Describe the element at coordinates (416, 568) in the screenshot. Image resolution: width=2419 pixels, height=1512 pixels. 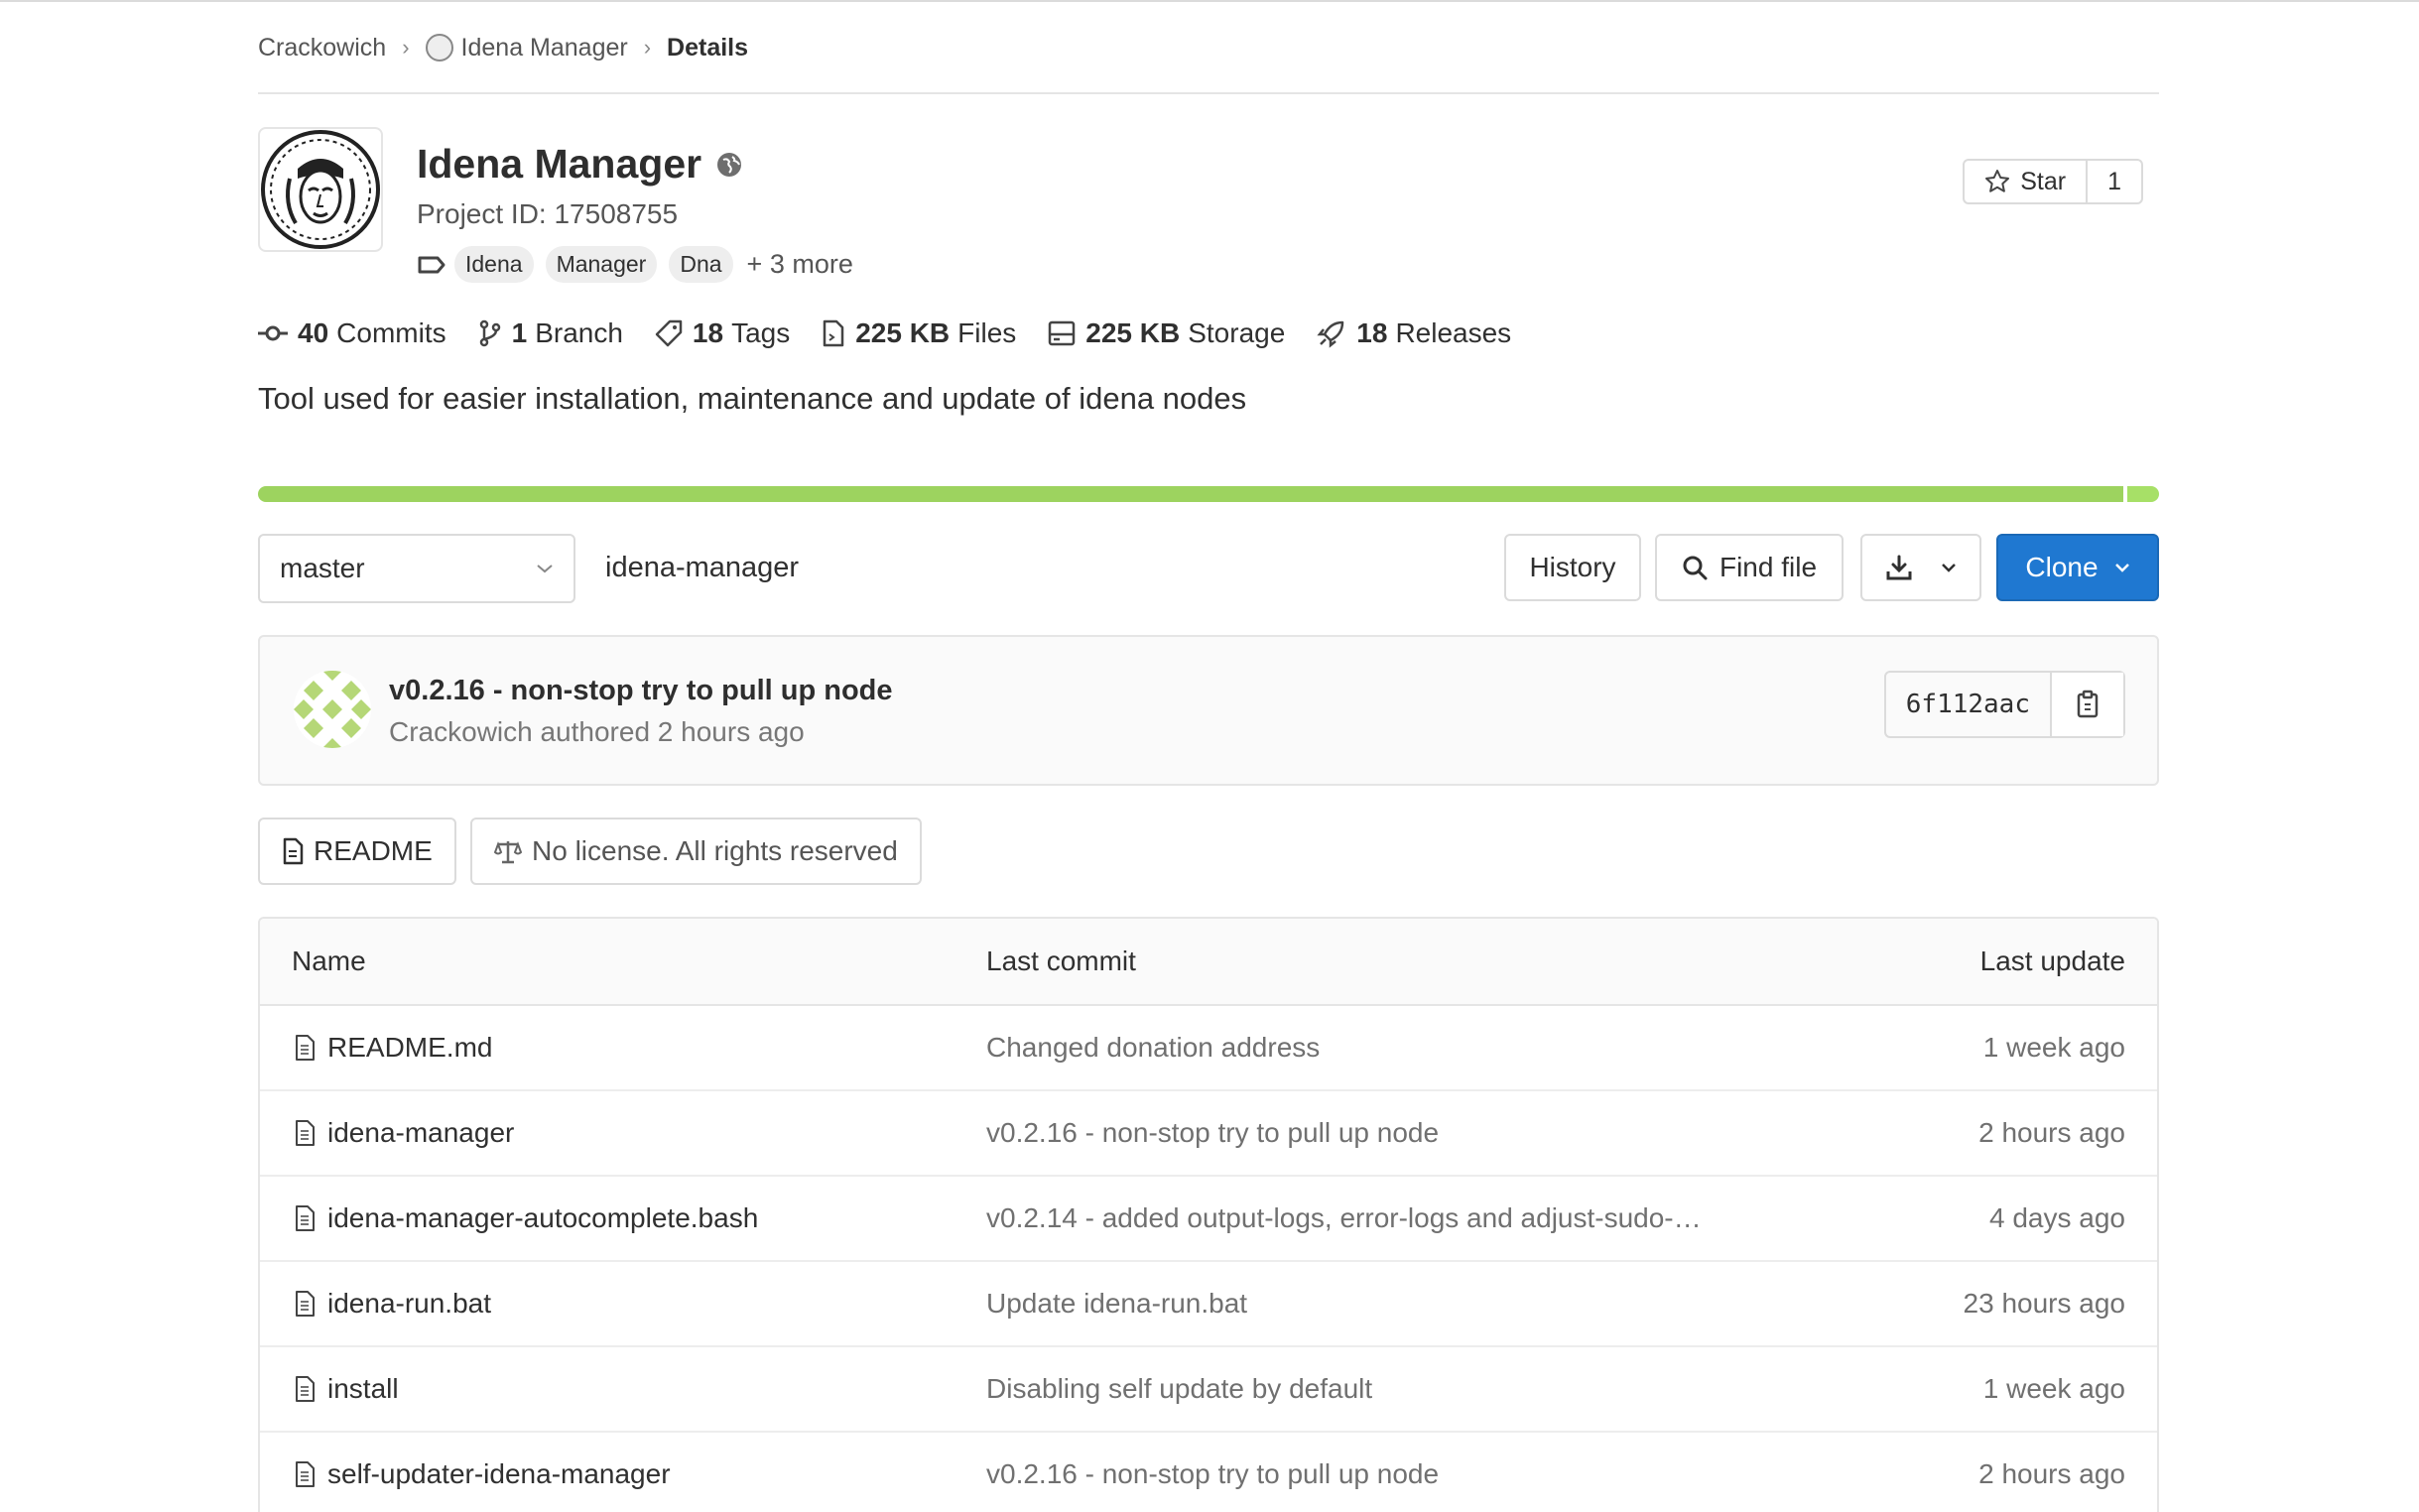
I see `branch-select: master` at that location.